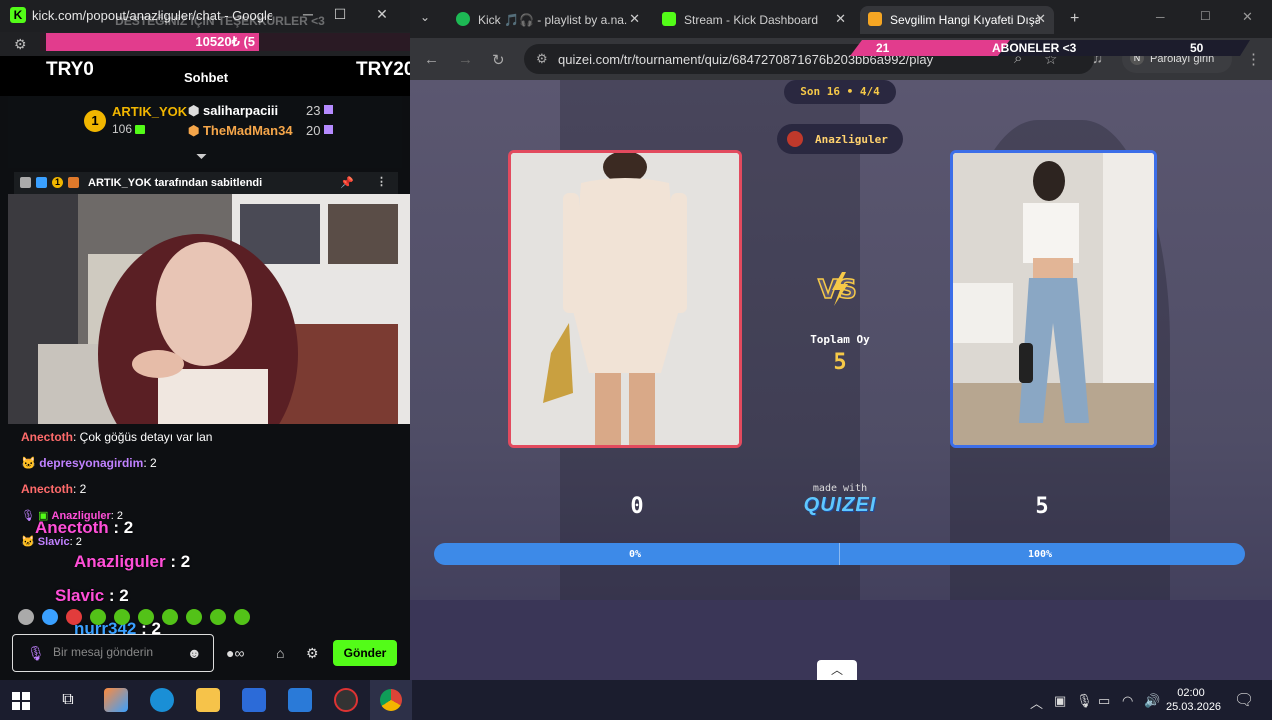 This screenshot has width=1272, height=720. I want to click on leaderboard-top-name: ARTIK_YOK, so click(149, 111).